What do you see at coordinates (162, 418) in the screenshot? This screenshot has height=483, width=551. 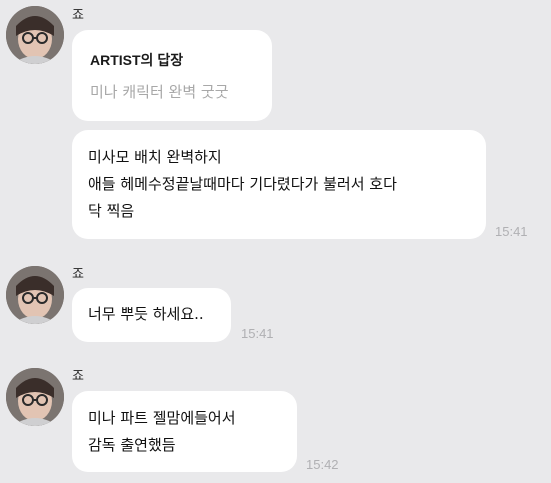 I see `message-line: 미나 파트 젤맘에들어서` at bounding box center [162, 418].